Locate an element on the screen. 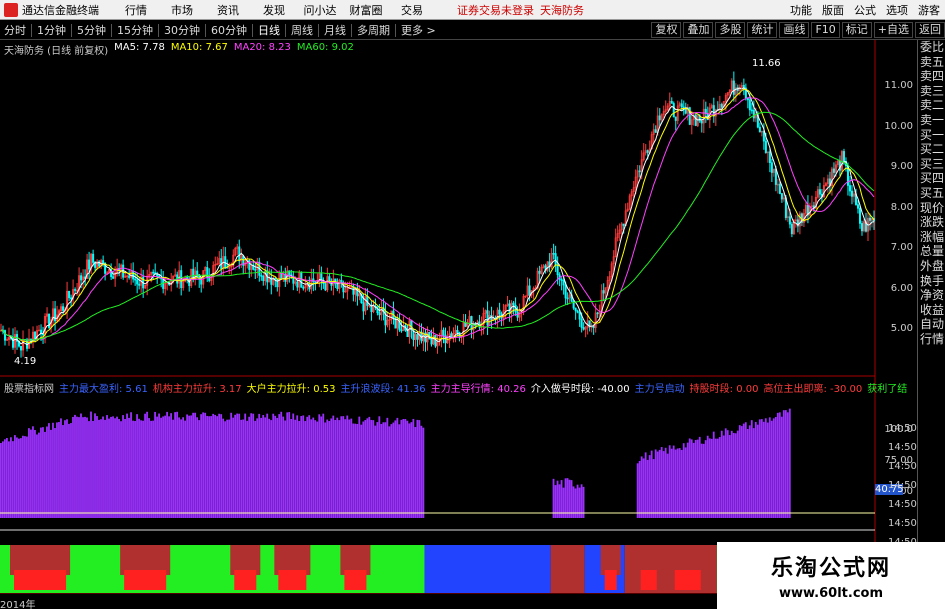 The image size is (945, 609). ind-label-1: 机构主力拉升: 3.17 is located at coordinates (197, 389).